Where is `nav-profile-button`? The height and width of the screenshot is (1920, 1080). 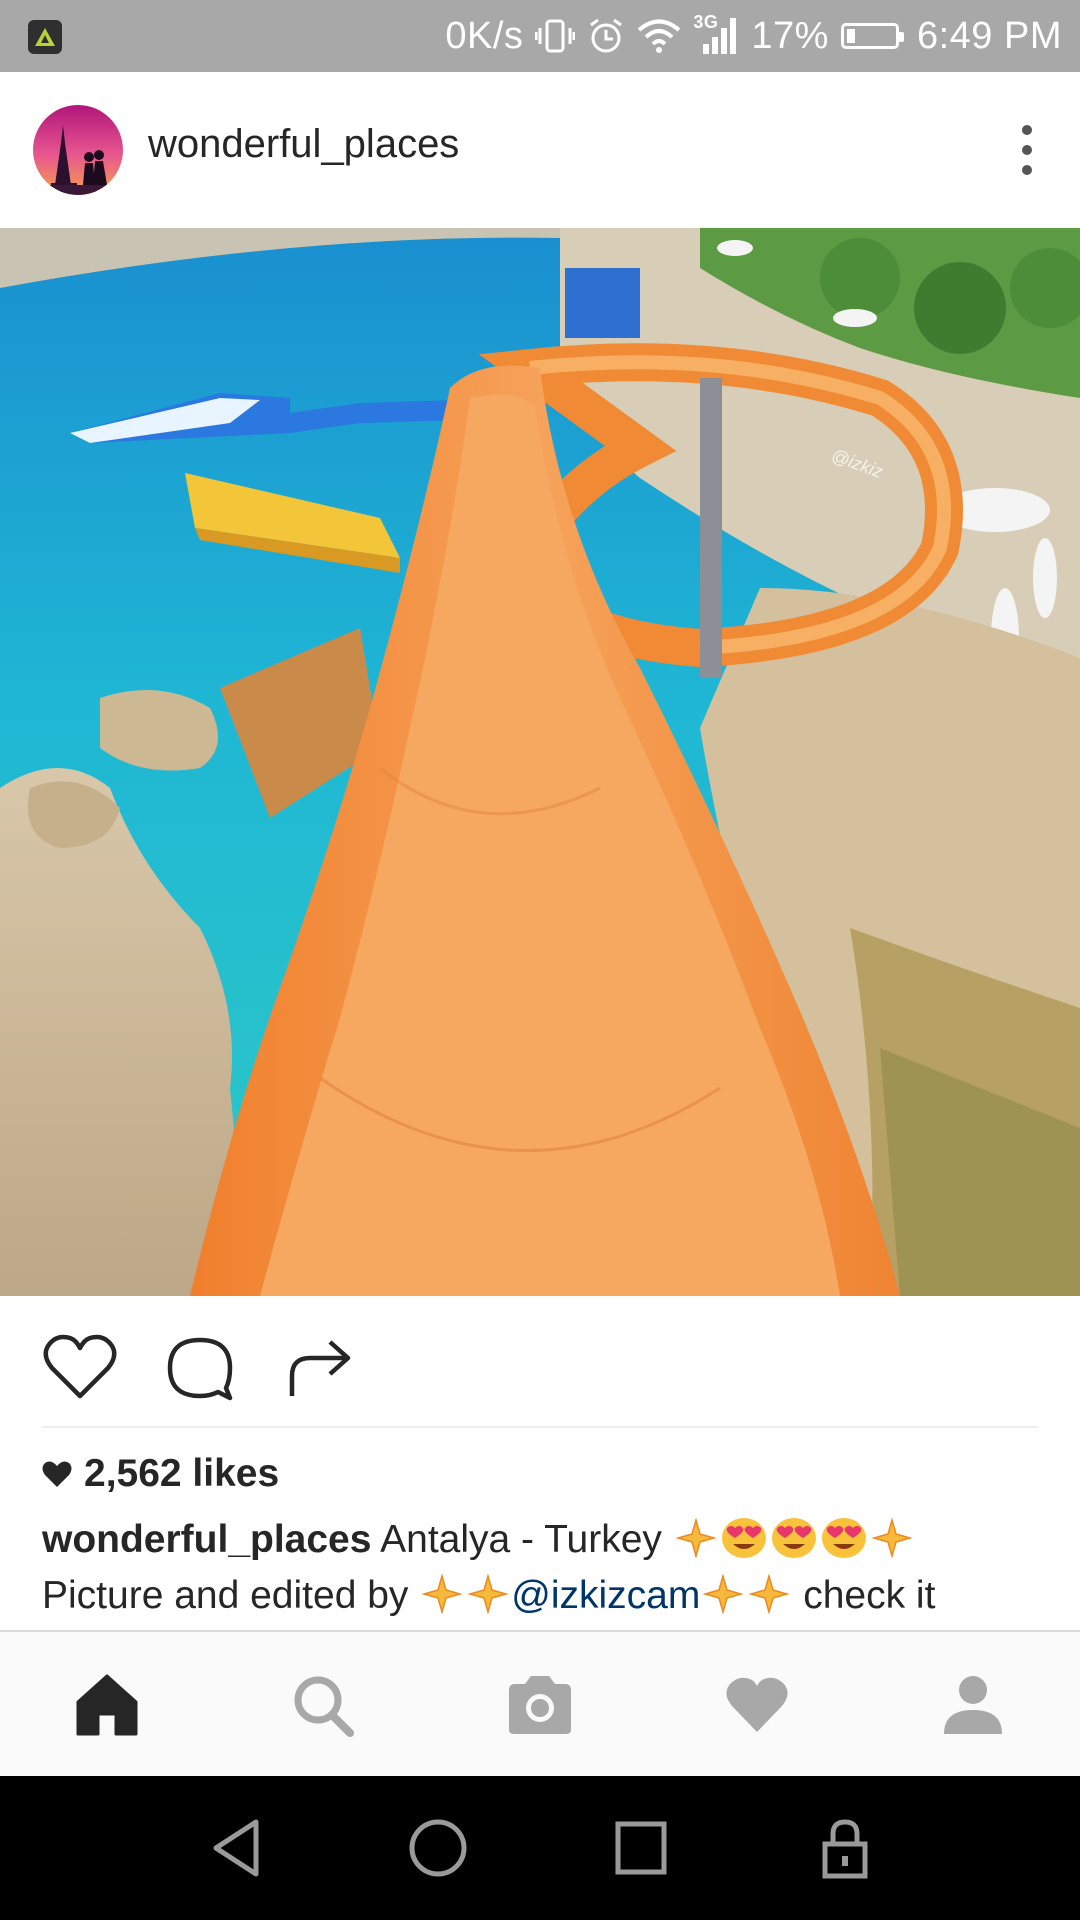
nav-profile-button is located at coordinates (973, 1705).